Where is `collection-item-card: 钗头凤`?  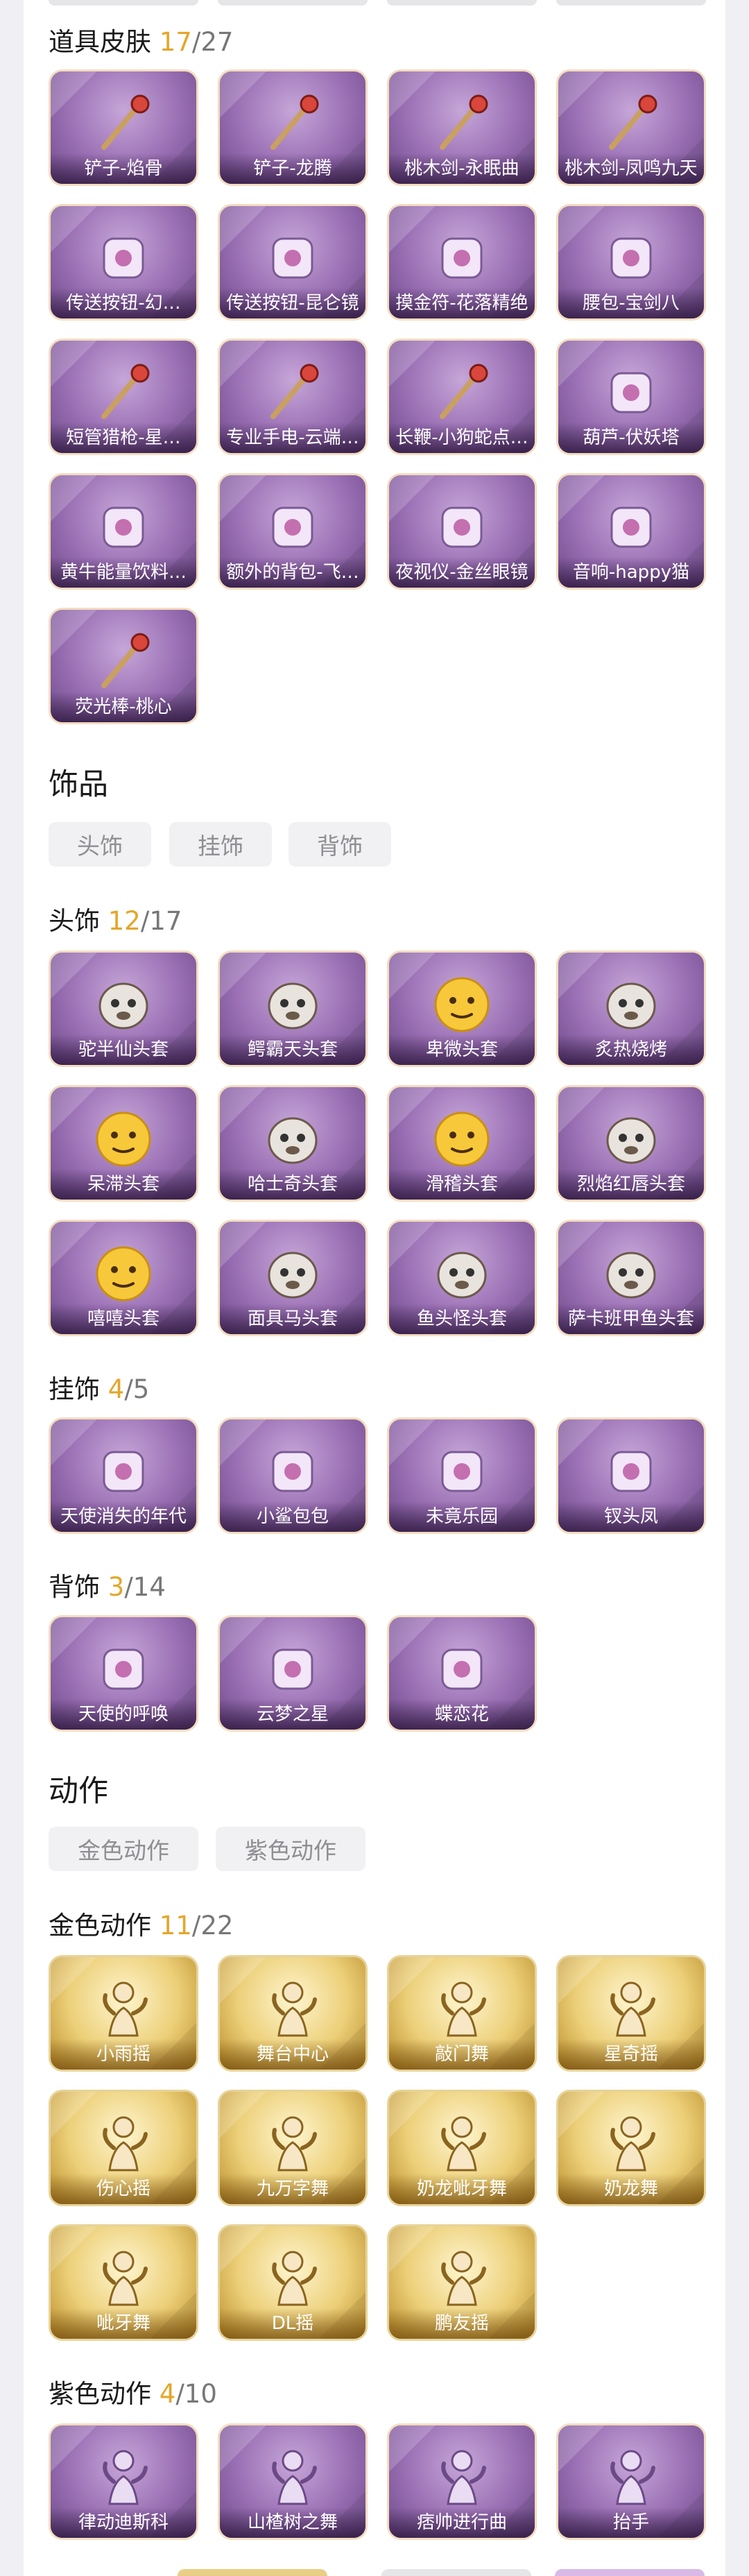
collection-item-card: 钗头凤 is located at coordinates (631, 1475).